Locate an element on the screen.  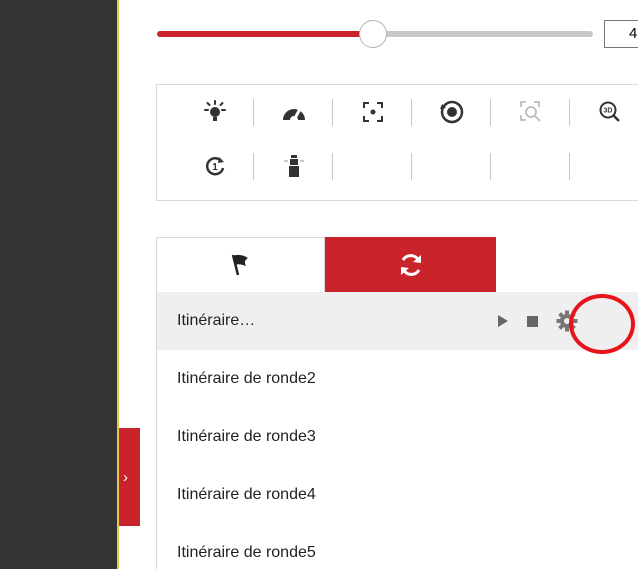
tab-patrol is located at coordinates (410, 264).